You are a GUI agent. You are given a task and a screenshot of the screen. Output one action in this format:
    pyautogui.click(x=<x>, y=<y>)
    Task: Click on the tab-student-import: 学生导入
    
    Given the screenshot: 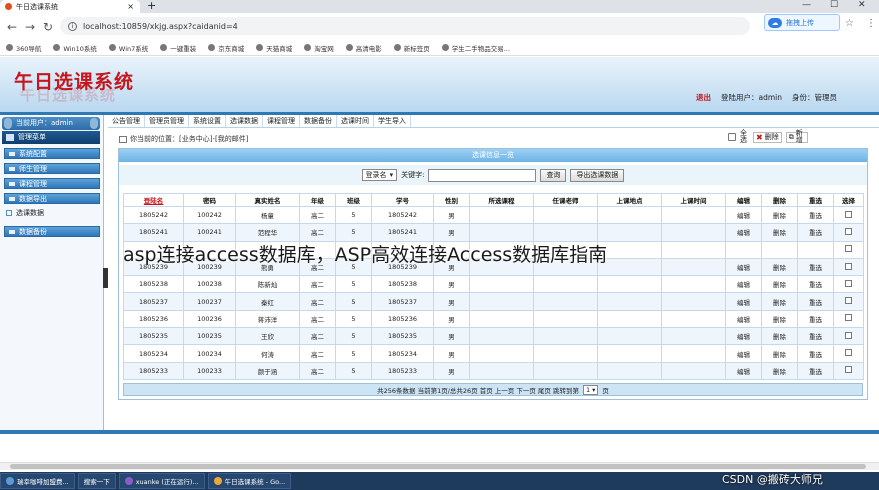 What is the action you would take?
    pyautogui.click(x=392, y=121)
    